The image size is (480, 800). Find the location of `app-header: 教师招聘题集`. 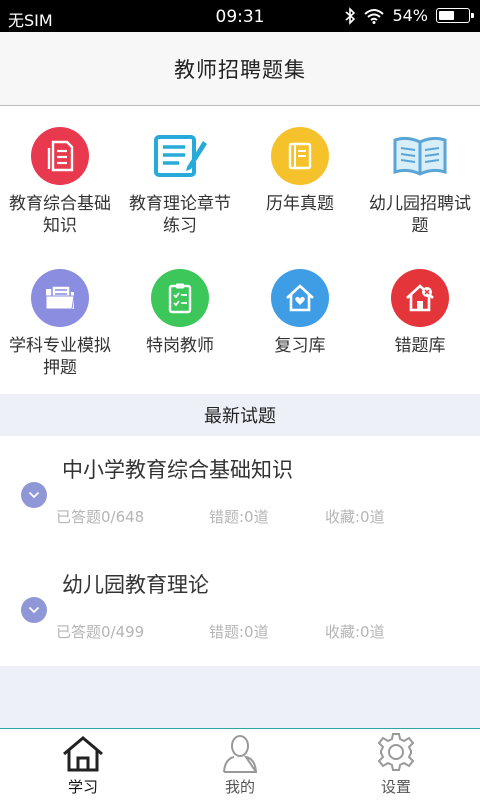

app-header: 教师招聘题集 is located at coordinates (240, 69).